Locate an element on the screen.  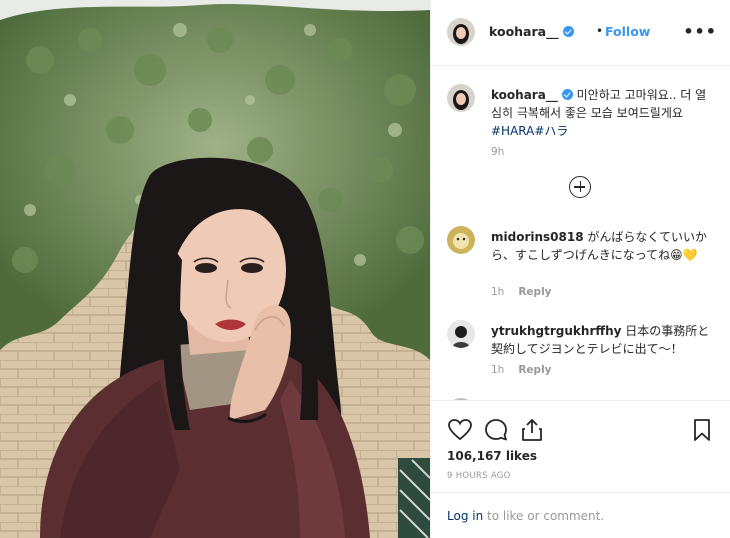
plus-circle-icon is located at coordinates (580, 187).